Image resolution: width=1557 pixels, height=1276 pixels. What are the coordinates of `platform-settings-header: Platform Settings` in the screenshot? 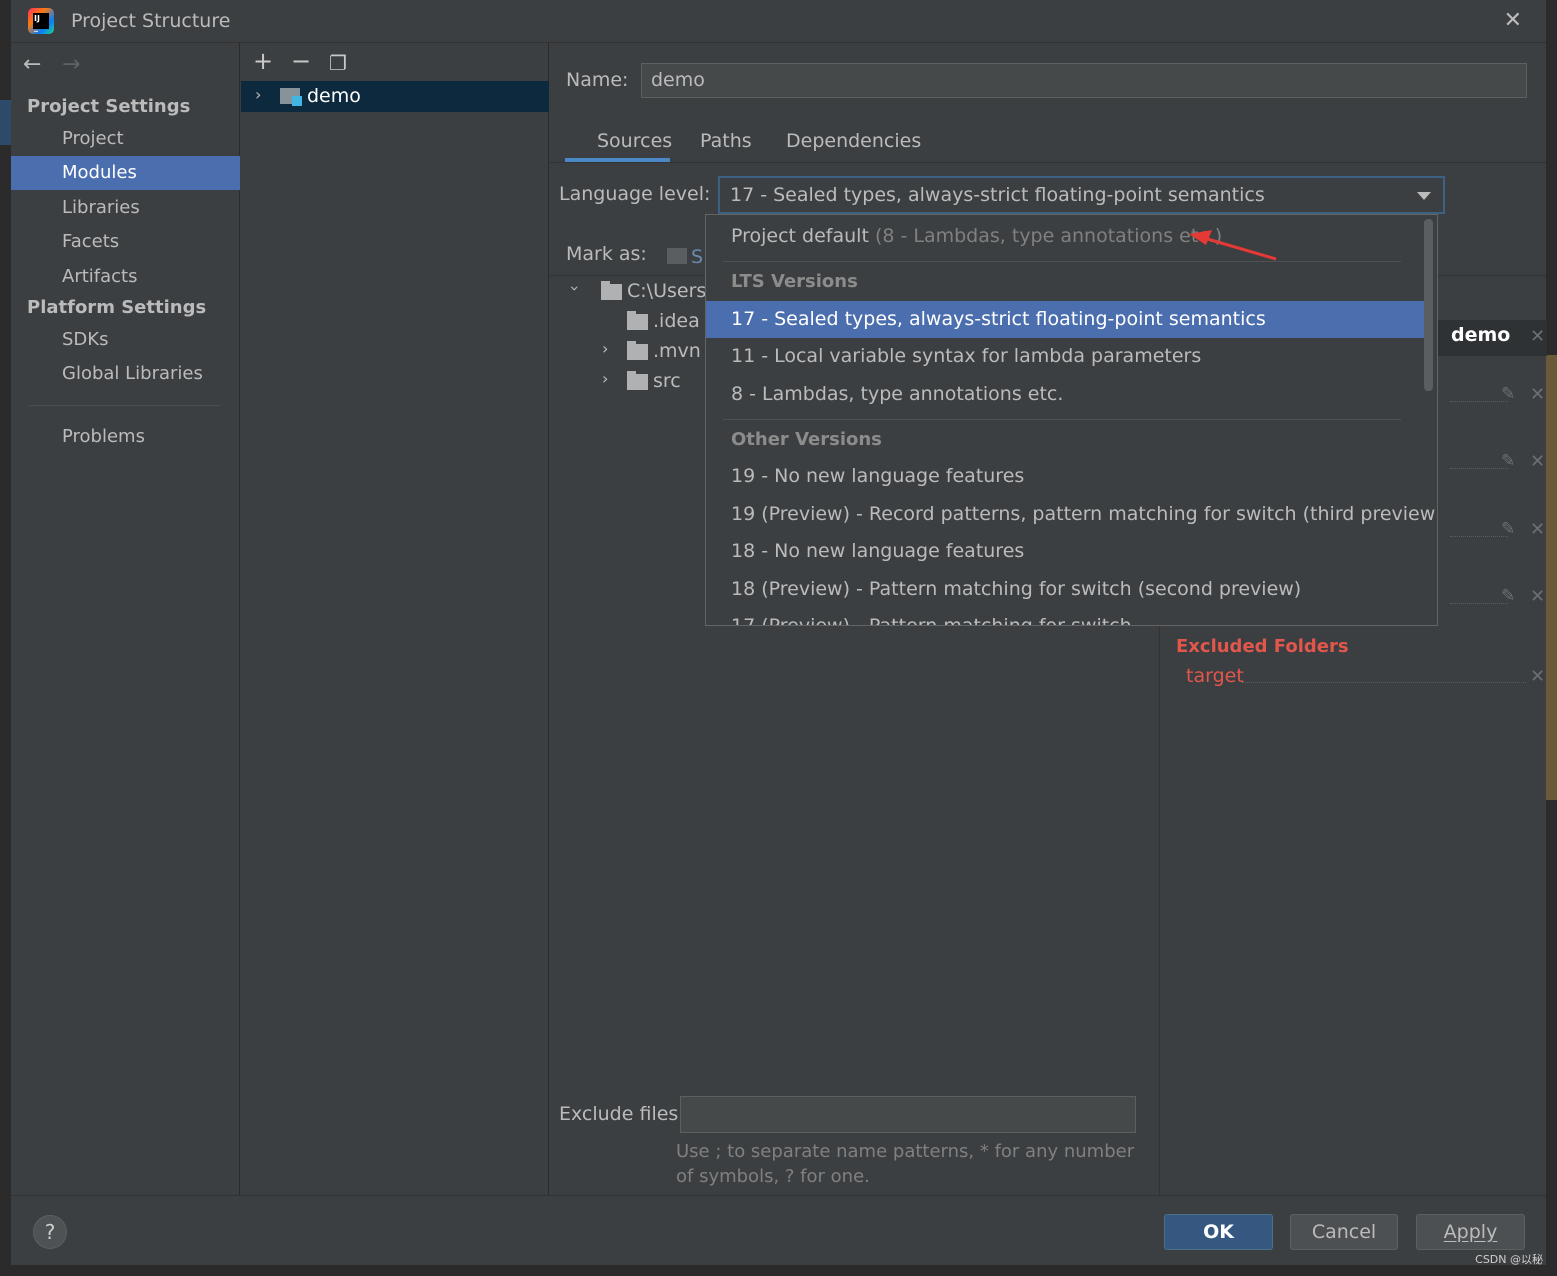 It's located at (117, 307).